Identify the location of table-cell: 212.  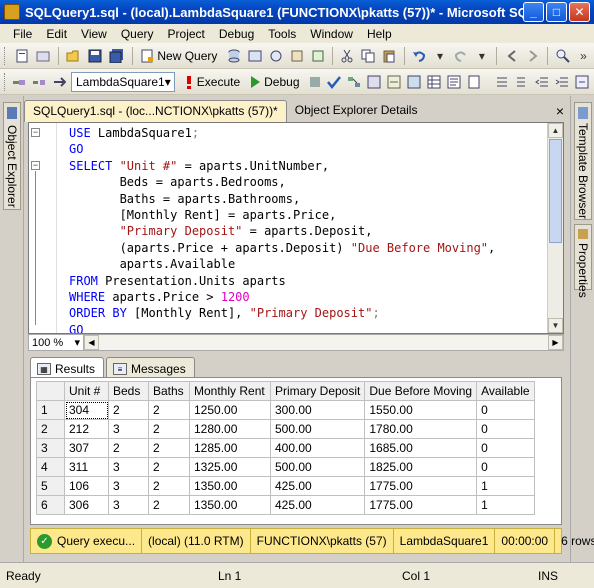
(86, 429).